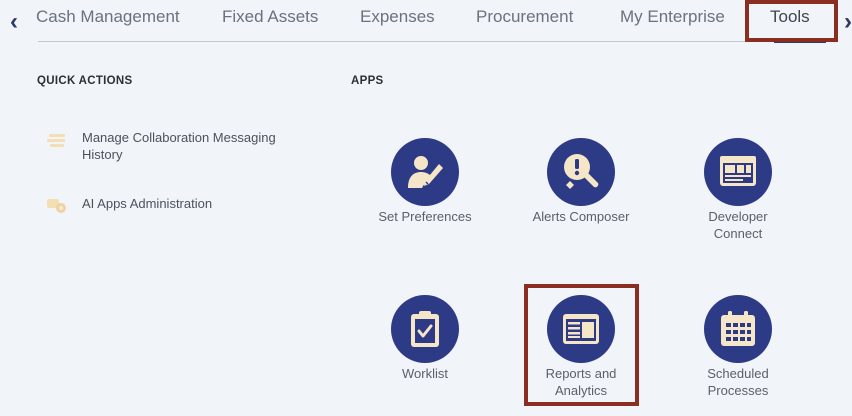 This screenshot has width=852, height=416. I want to click on nav-divider, so click(434, 41).